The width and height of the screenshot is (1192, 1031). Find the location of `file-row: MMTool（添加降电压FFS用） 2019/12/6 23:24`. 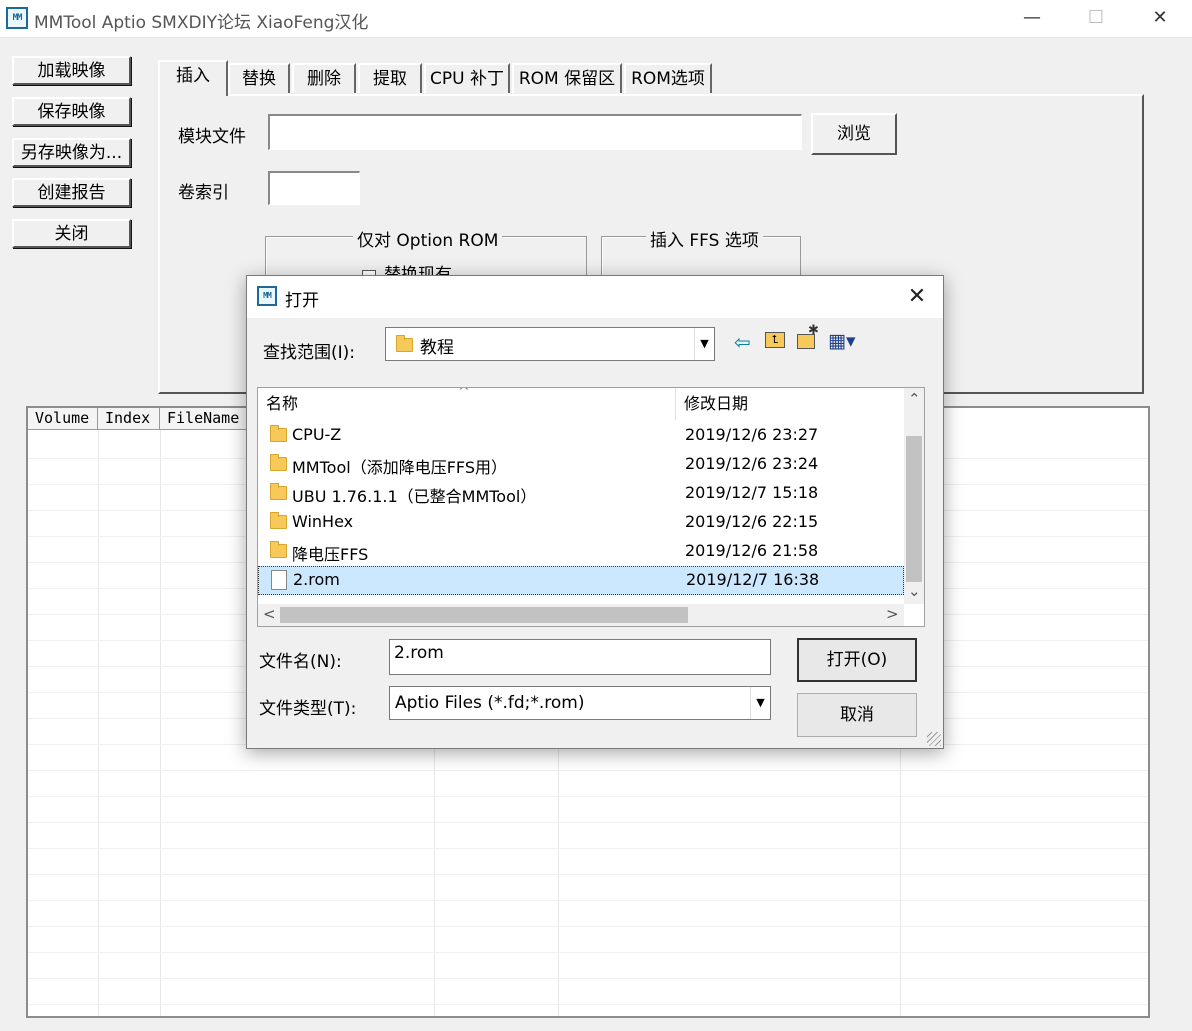

file-row: MMTool（添加降电压FFS用） 2019/12/6 23:24 is located at coordinates (581, 464).